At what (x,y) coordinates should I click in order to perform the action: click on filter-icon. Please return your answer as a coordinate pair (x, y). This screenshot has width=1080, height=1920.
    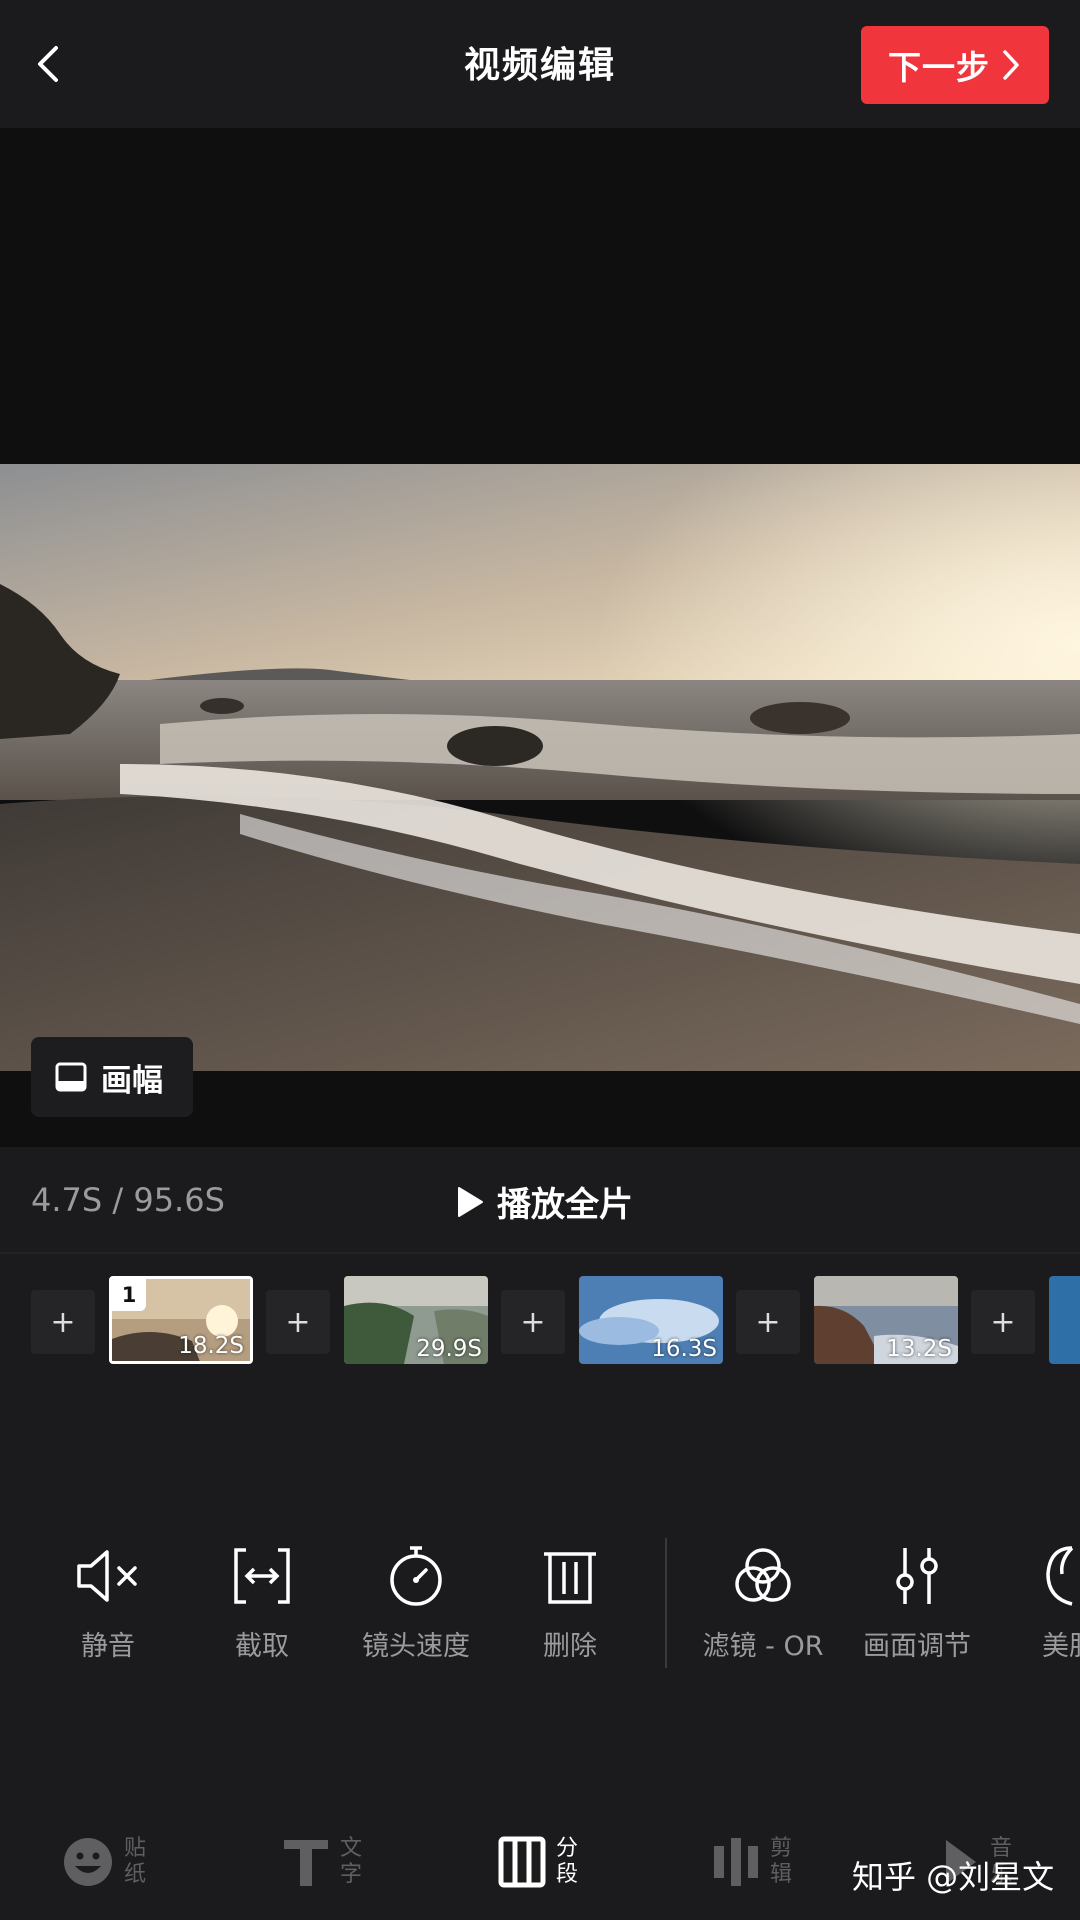
    Looking at the image, I should click on (763, 1575).